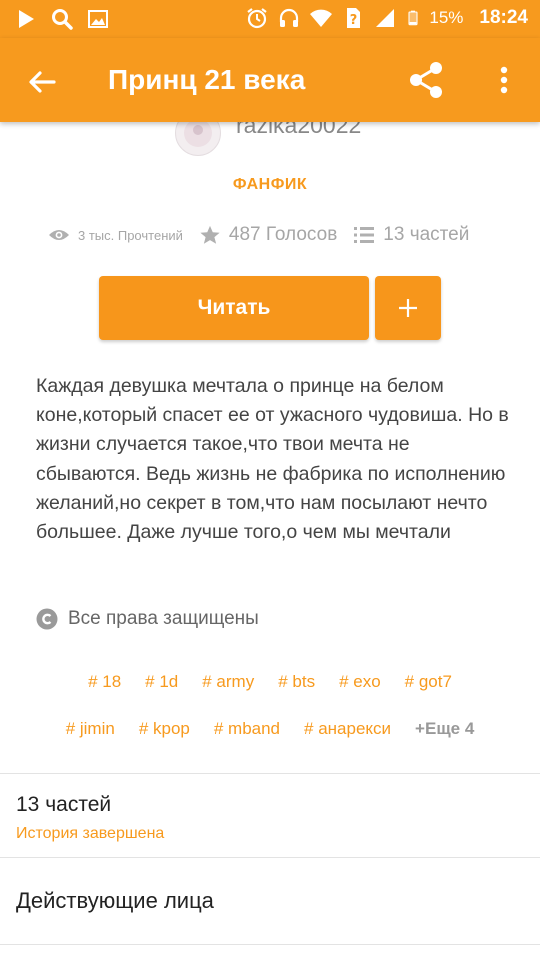 Image resolution: width=540 pixels, height=960 pixels. What do you see at coordinates (161, 682) in the screenshot?
I see `tag: # 1d` at bounding box center [161, 682].